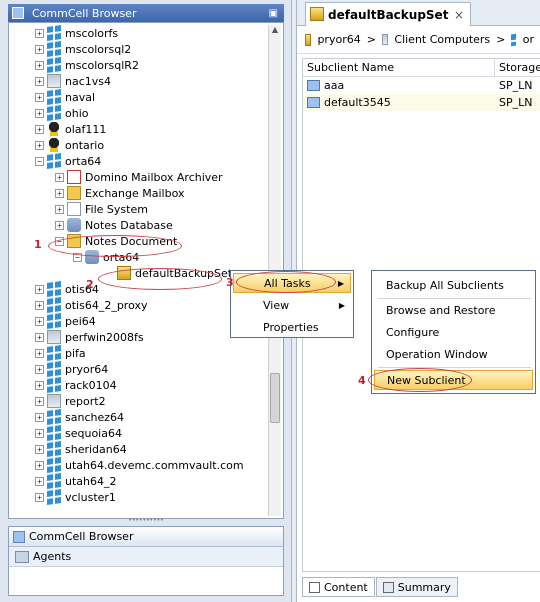 This screenshot has height=602, width=540. I want to click on tree-item: + ohio, so click(62, 113).